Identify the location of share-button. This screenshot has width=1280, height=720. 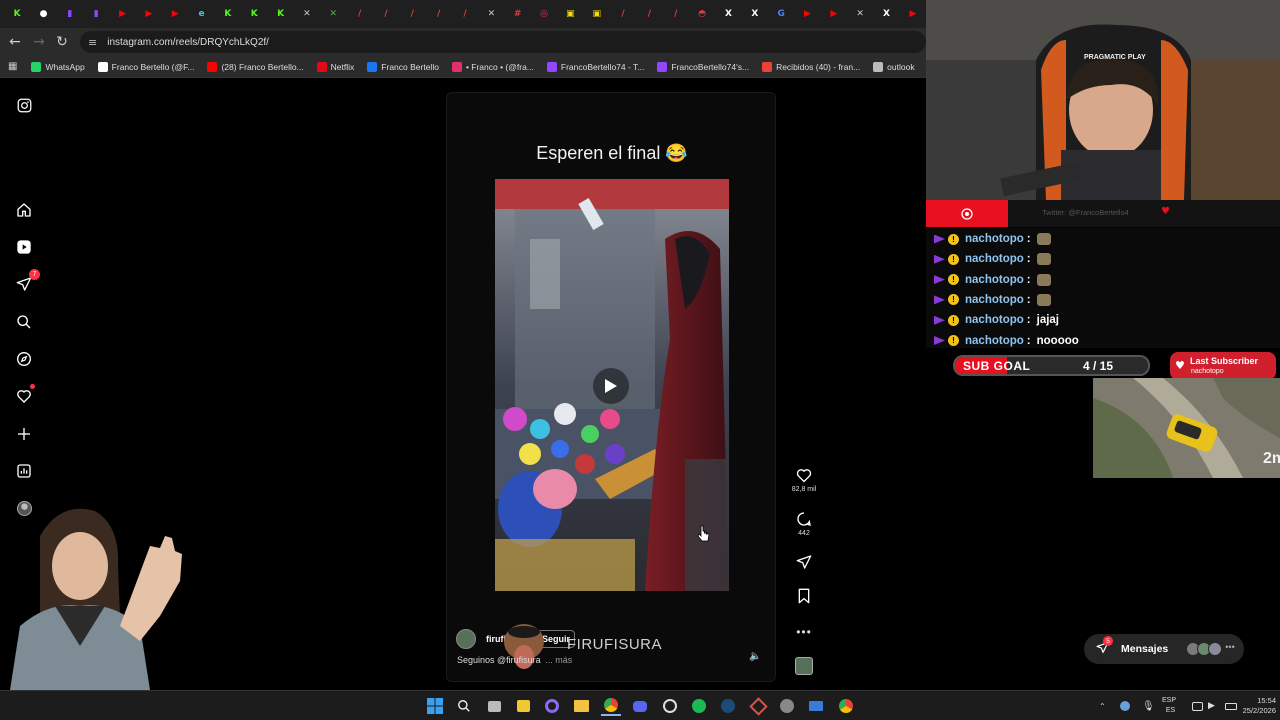
(804, 563).